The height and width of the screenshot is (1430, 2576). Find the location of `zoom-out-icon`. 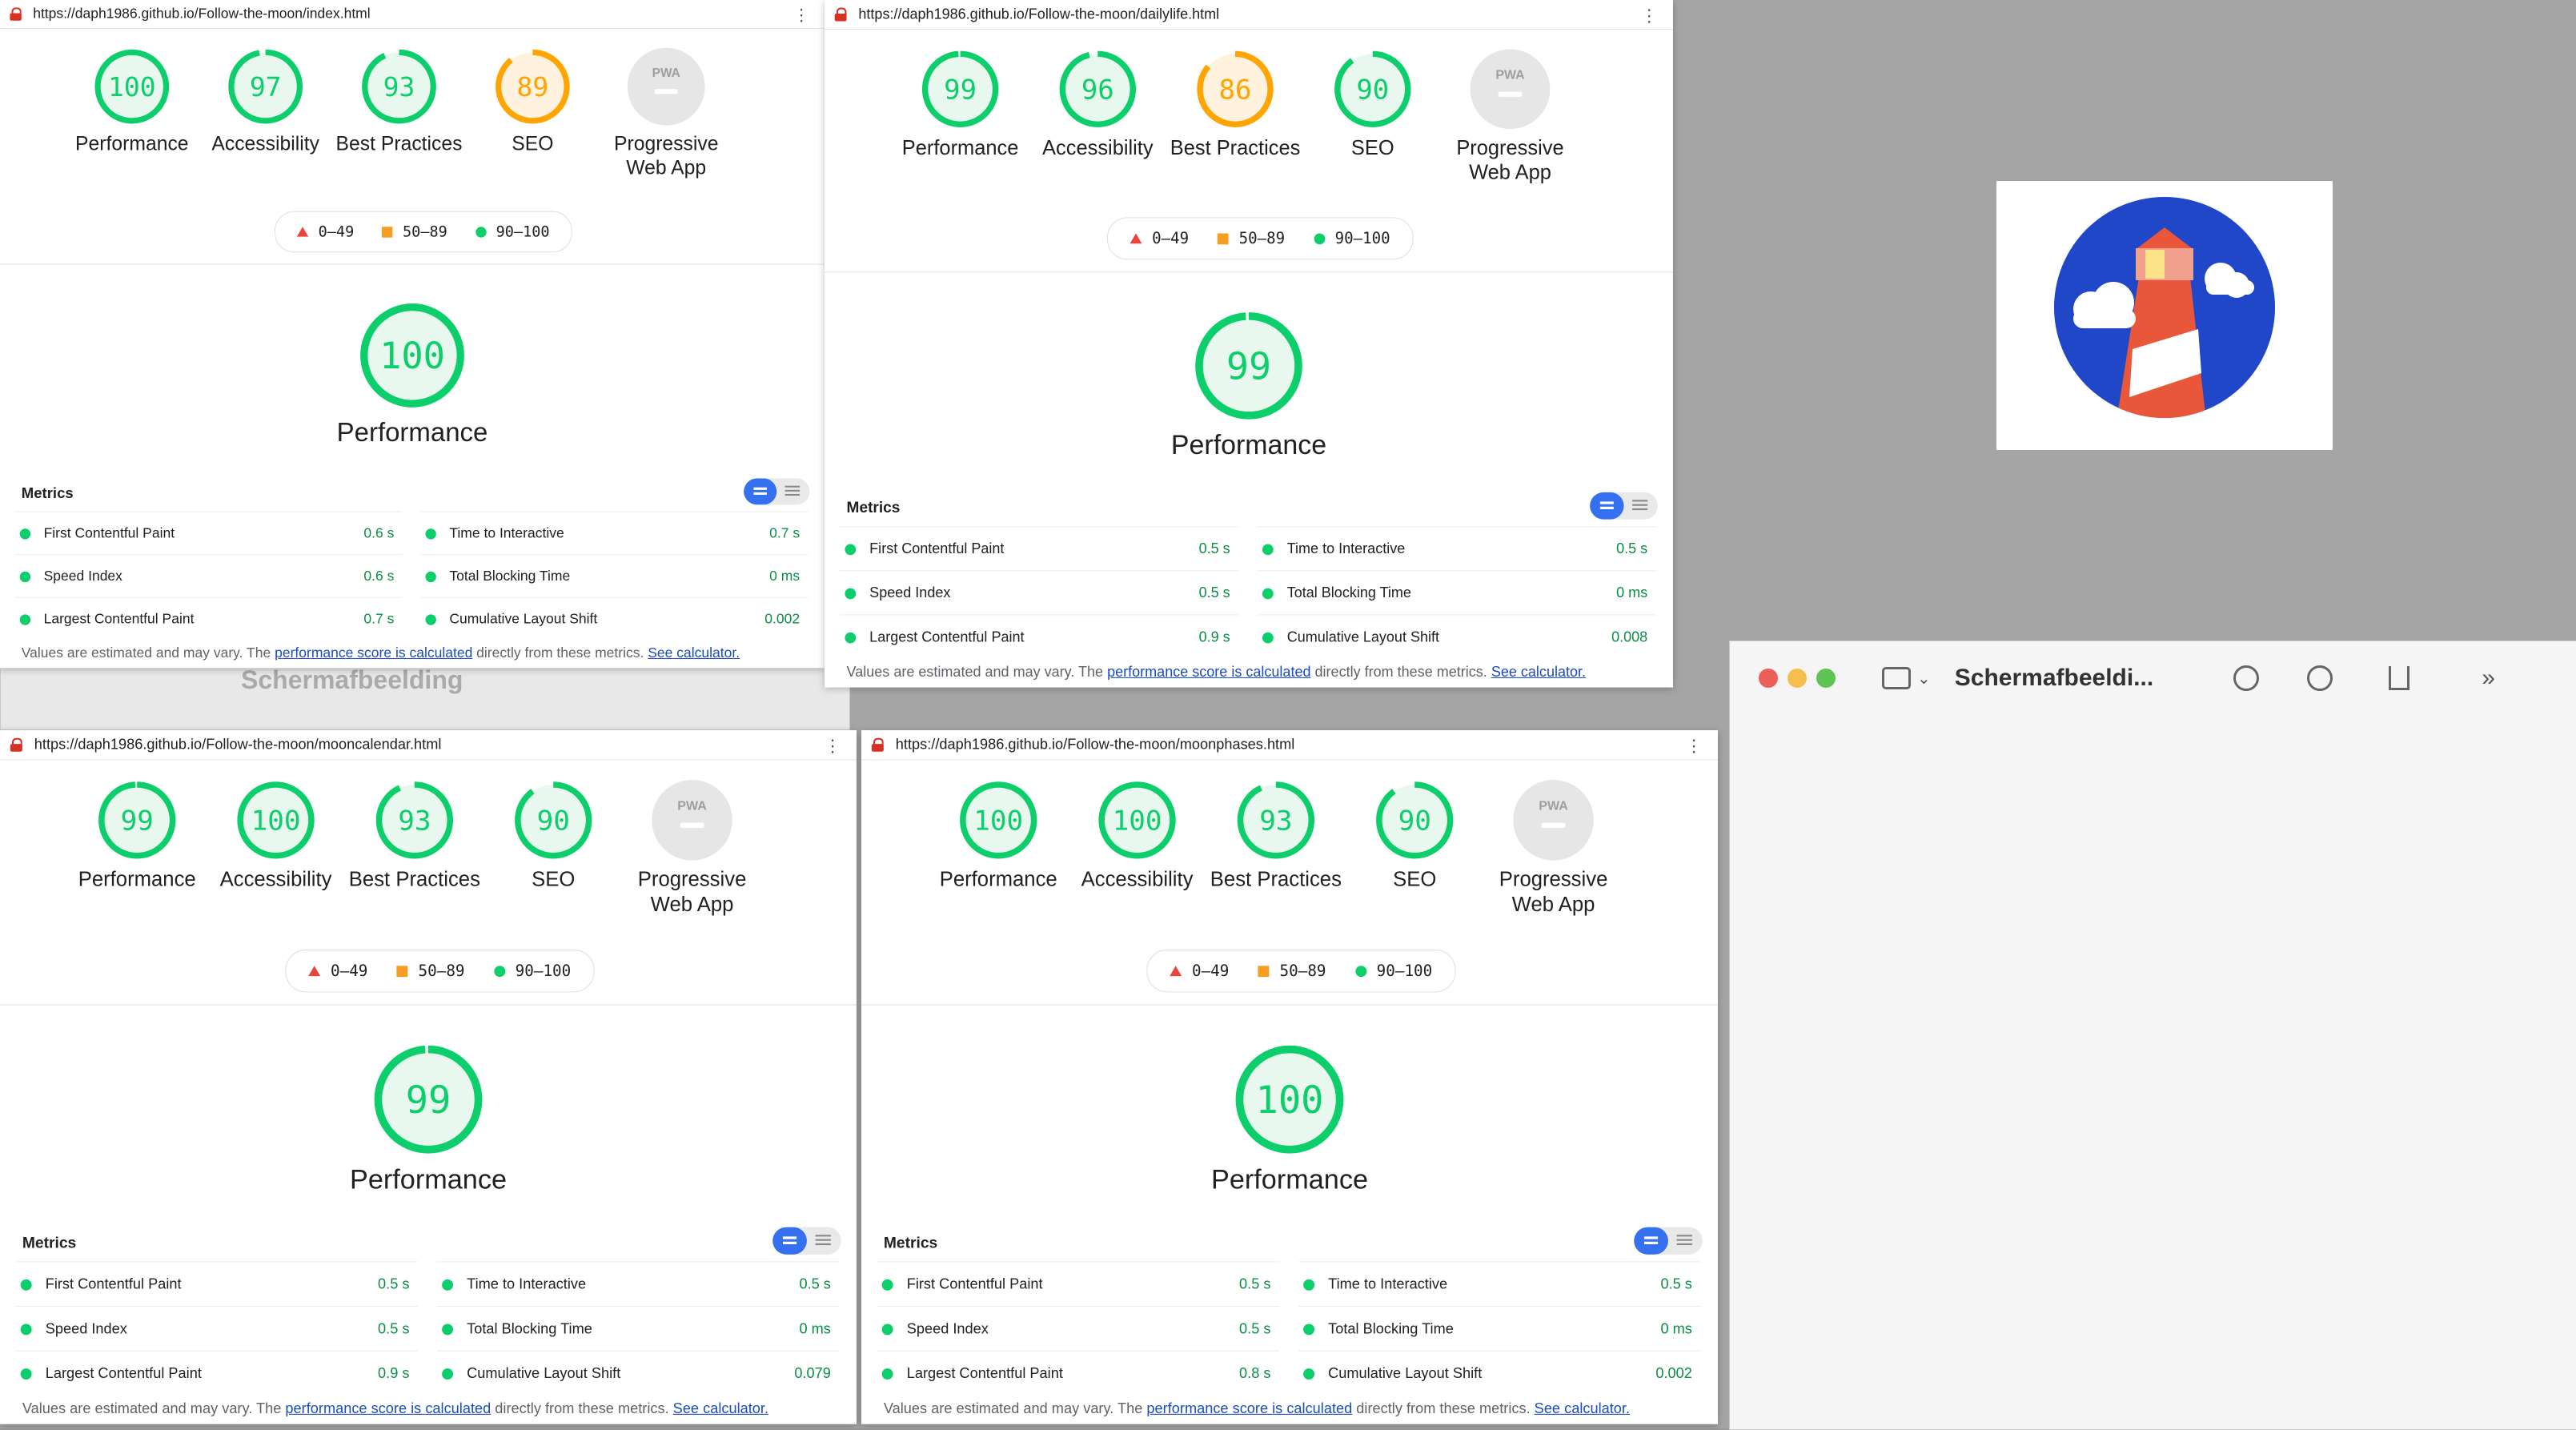

zoom-out-icon is located at coordinates (2247, 678).